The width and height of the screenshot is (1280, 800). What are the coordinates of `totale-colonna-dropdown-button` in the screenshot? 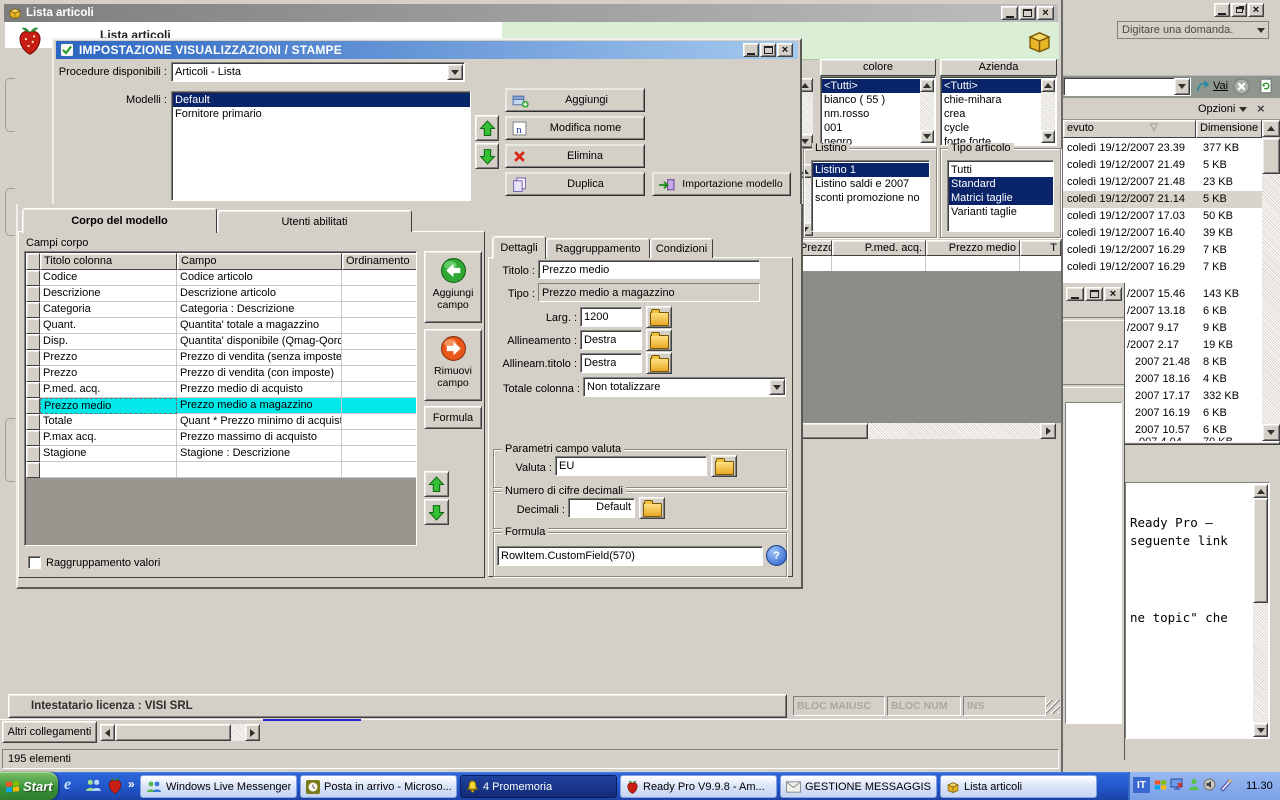 It's located at (777, 387).